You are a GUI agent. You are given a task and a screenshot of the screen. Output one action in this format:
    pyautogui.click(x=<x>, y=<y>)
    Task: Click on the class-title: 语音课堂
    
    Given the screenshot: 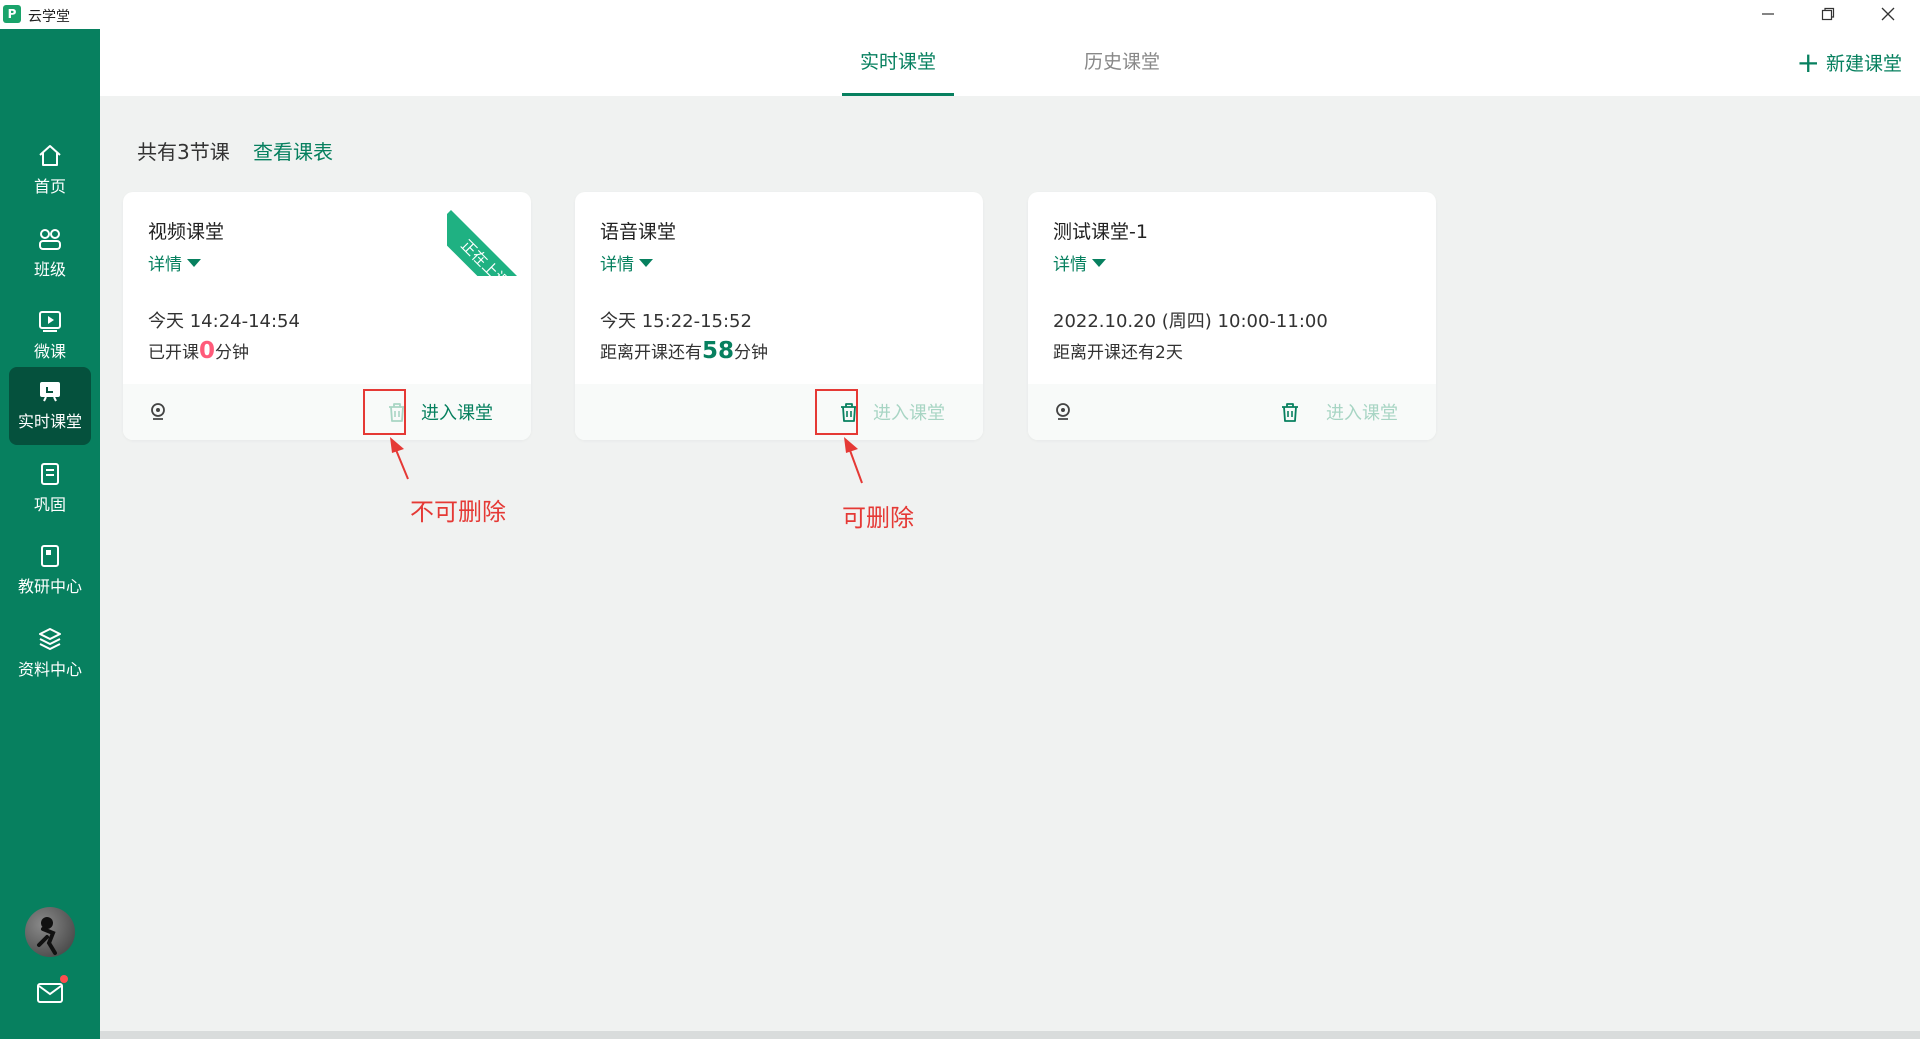 What is the action you would take?
    pyautogui.click(x=638, y=232)
    